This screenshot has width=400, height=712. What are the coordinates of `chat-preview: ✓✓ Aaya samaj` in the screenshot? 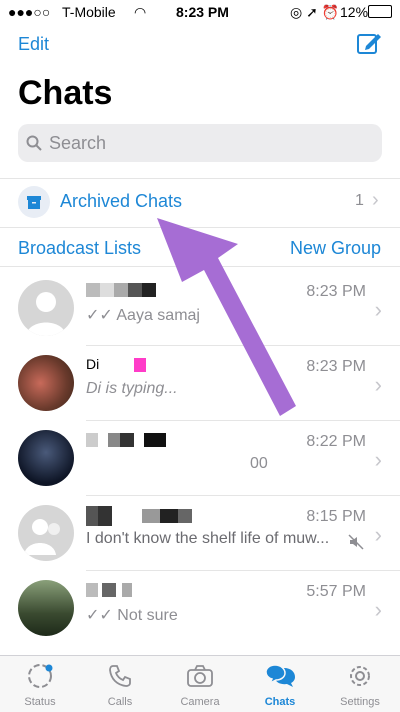 It's located at (143, 315).